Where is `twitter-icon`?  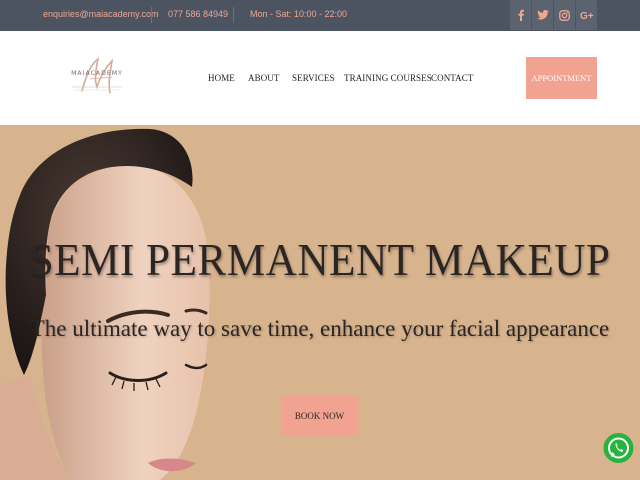 twitter-icon is located at coordinates (542, 15).